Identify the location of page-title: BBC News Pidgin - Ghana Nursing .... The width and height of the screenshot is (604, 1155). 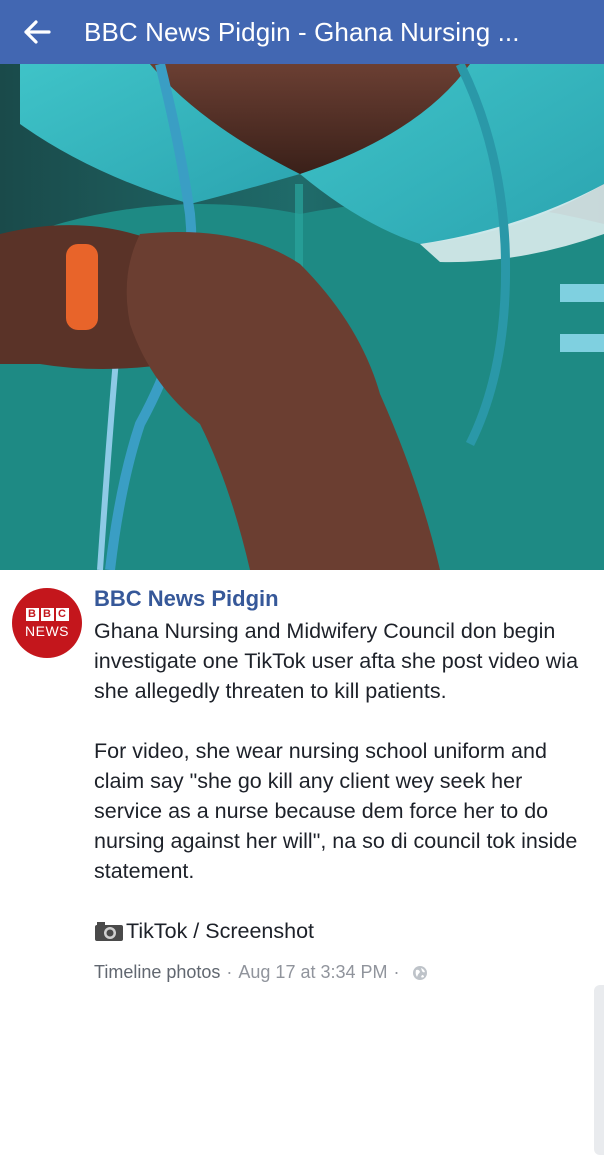
(302, 31).